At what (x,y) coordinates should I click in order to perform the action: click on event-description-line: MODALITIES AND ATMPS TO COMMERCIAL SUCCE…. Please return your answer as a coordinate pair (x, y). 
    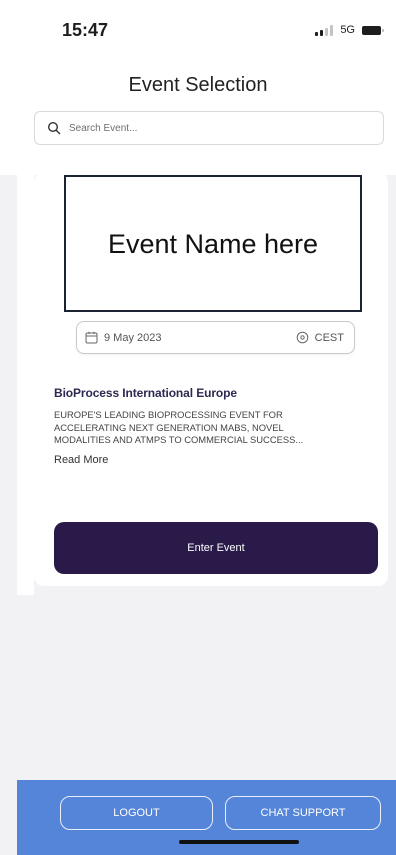
    Looking at the image, I should click on (179, 439).